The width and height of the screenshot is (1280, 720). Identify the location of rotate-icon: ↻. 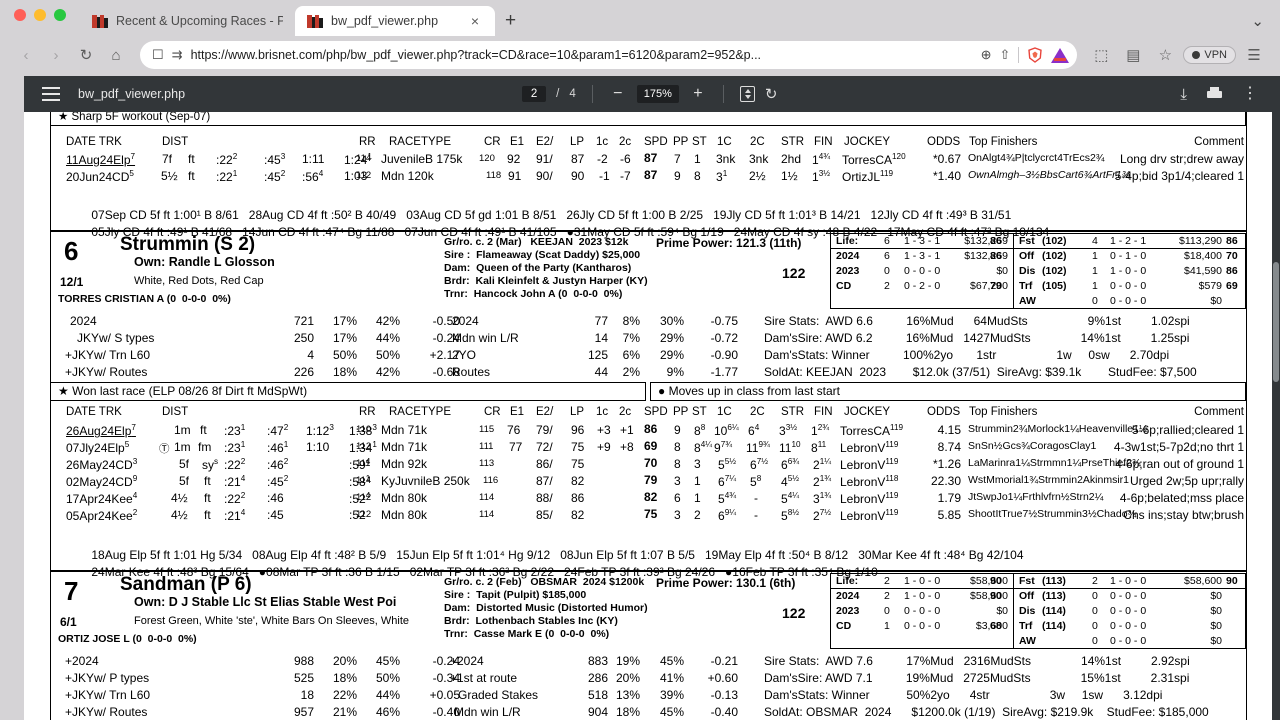
(773, 94).